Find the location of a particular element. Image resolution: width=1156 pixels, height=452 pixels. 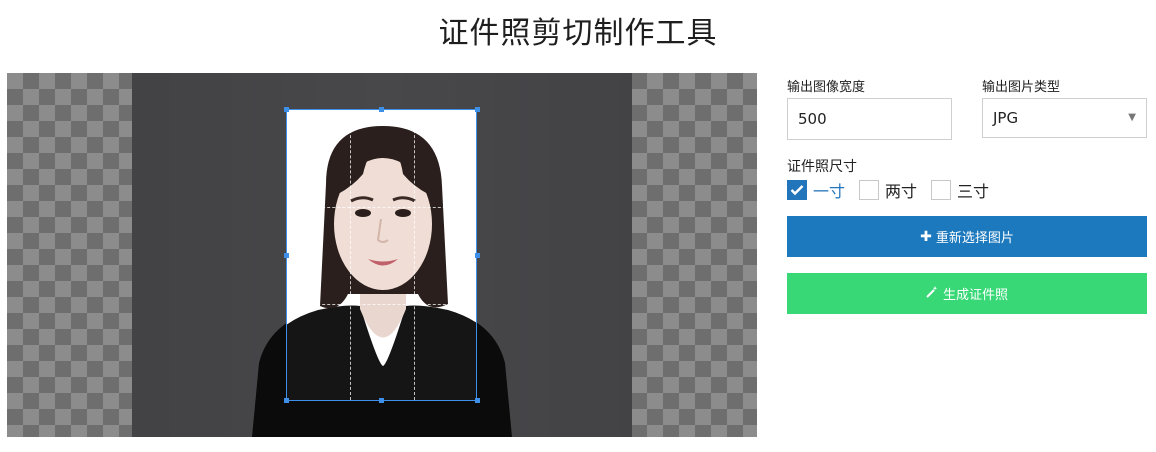

size-option-label: 一寸 is located at coordinates (829, 191).